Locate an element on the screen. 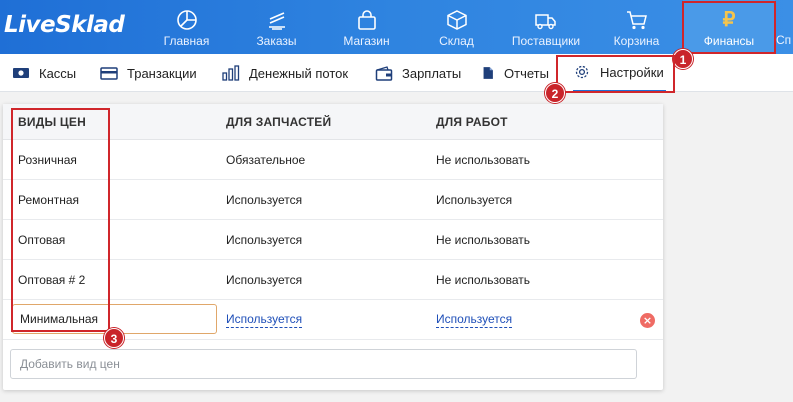 The width and height of the screenshot is (793, 402). truck-icon is located at coordinates (545, 22).